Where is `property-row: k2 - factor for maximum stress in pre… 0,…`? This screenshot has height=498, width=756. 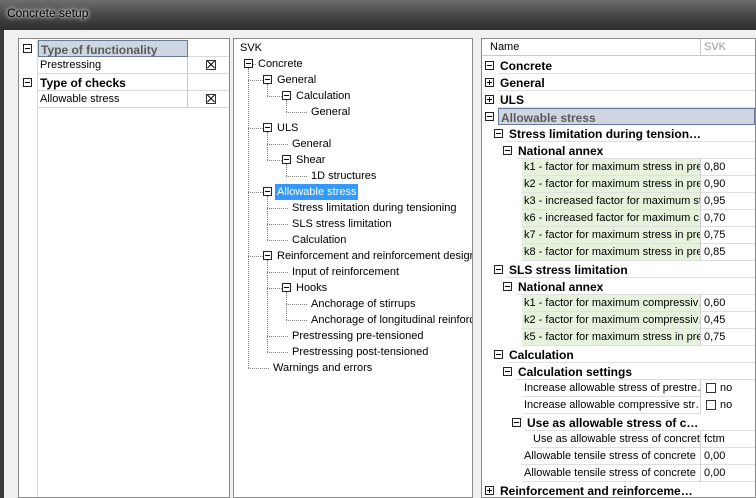
property-row: k2 - factor for maximum stress in pre… 0,… is located at coordinates (618, 184).